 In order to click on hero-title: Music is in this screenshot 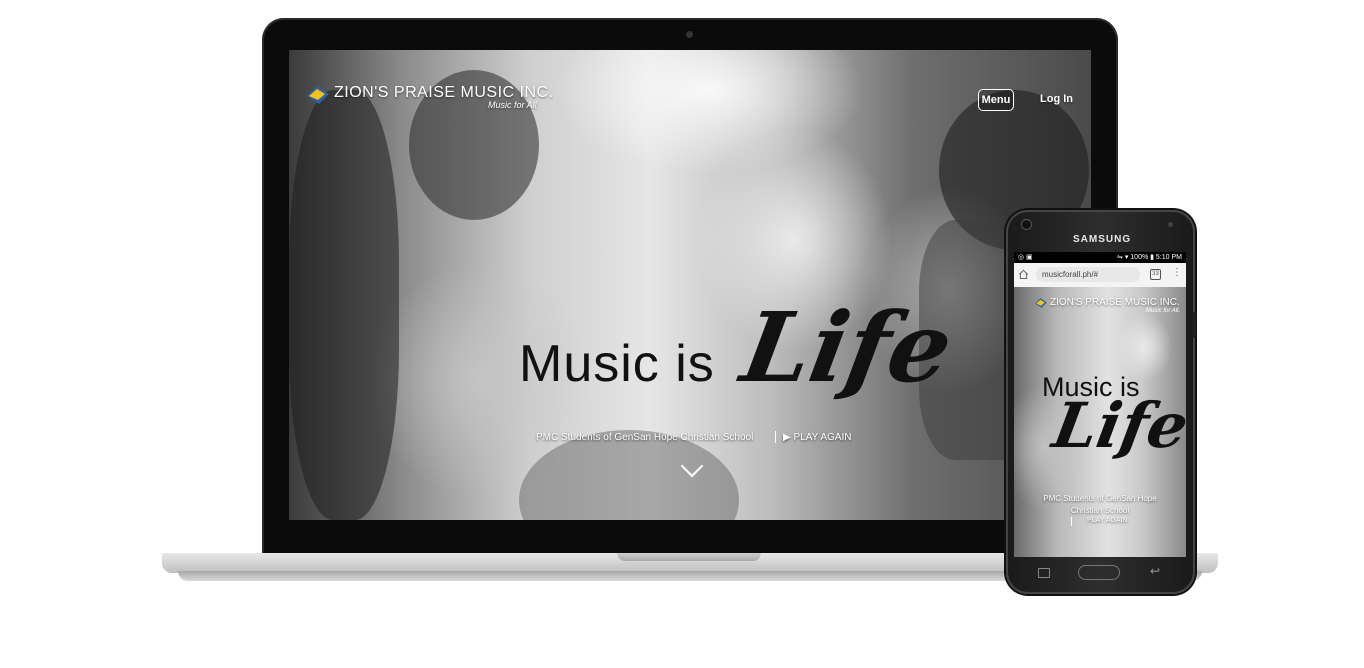, I will do `click(617, 364)`.